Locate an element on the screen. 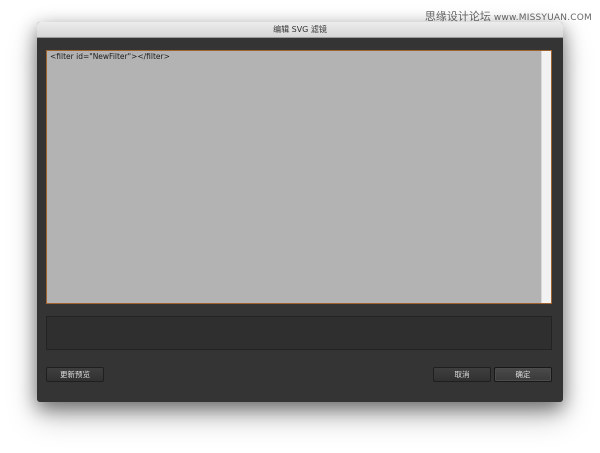 Image resolution: width=600 pixels, height=453 pixels. dialog-title-bar: 编辑 SVG 滤镜 is located at coordinates (300, 30).